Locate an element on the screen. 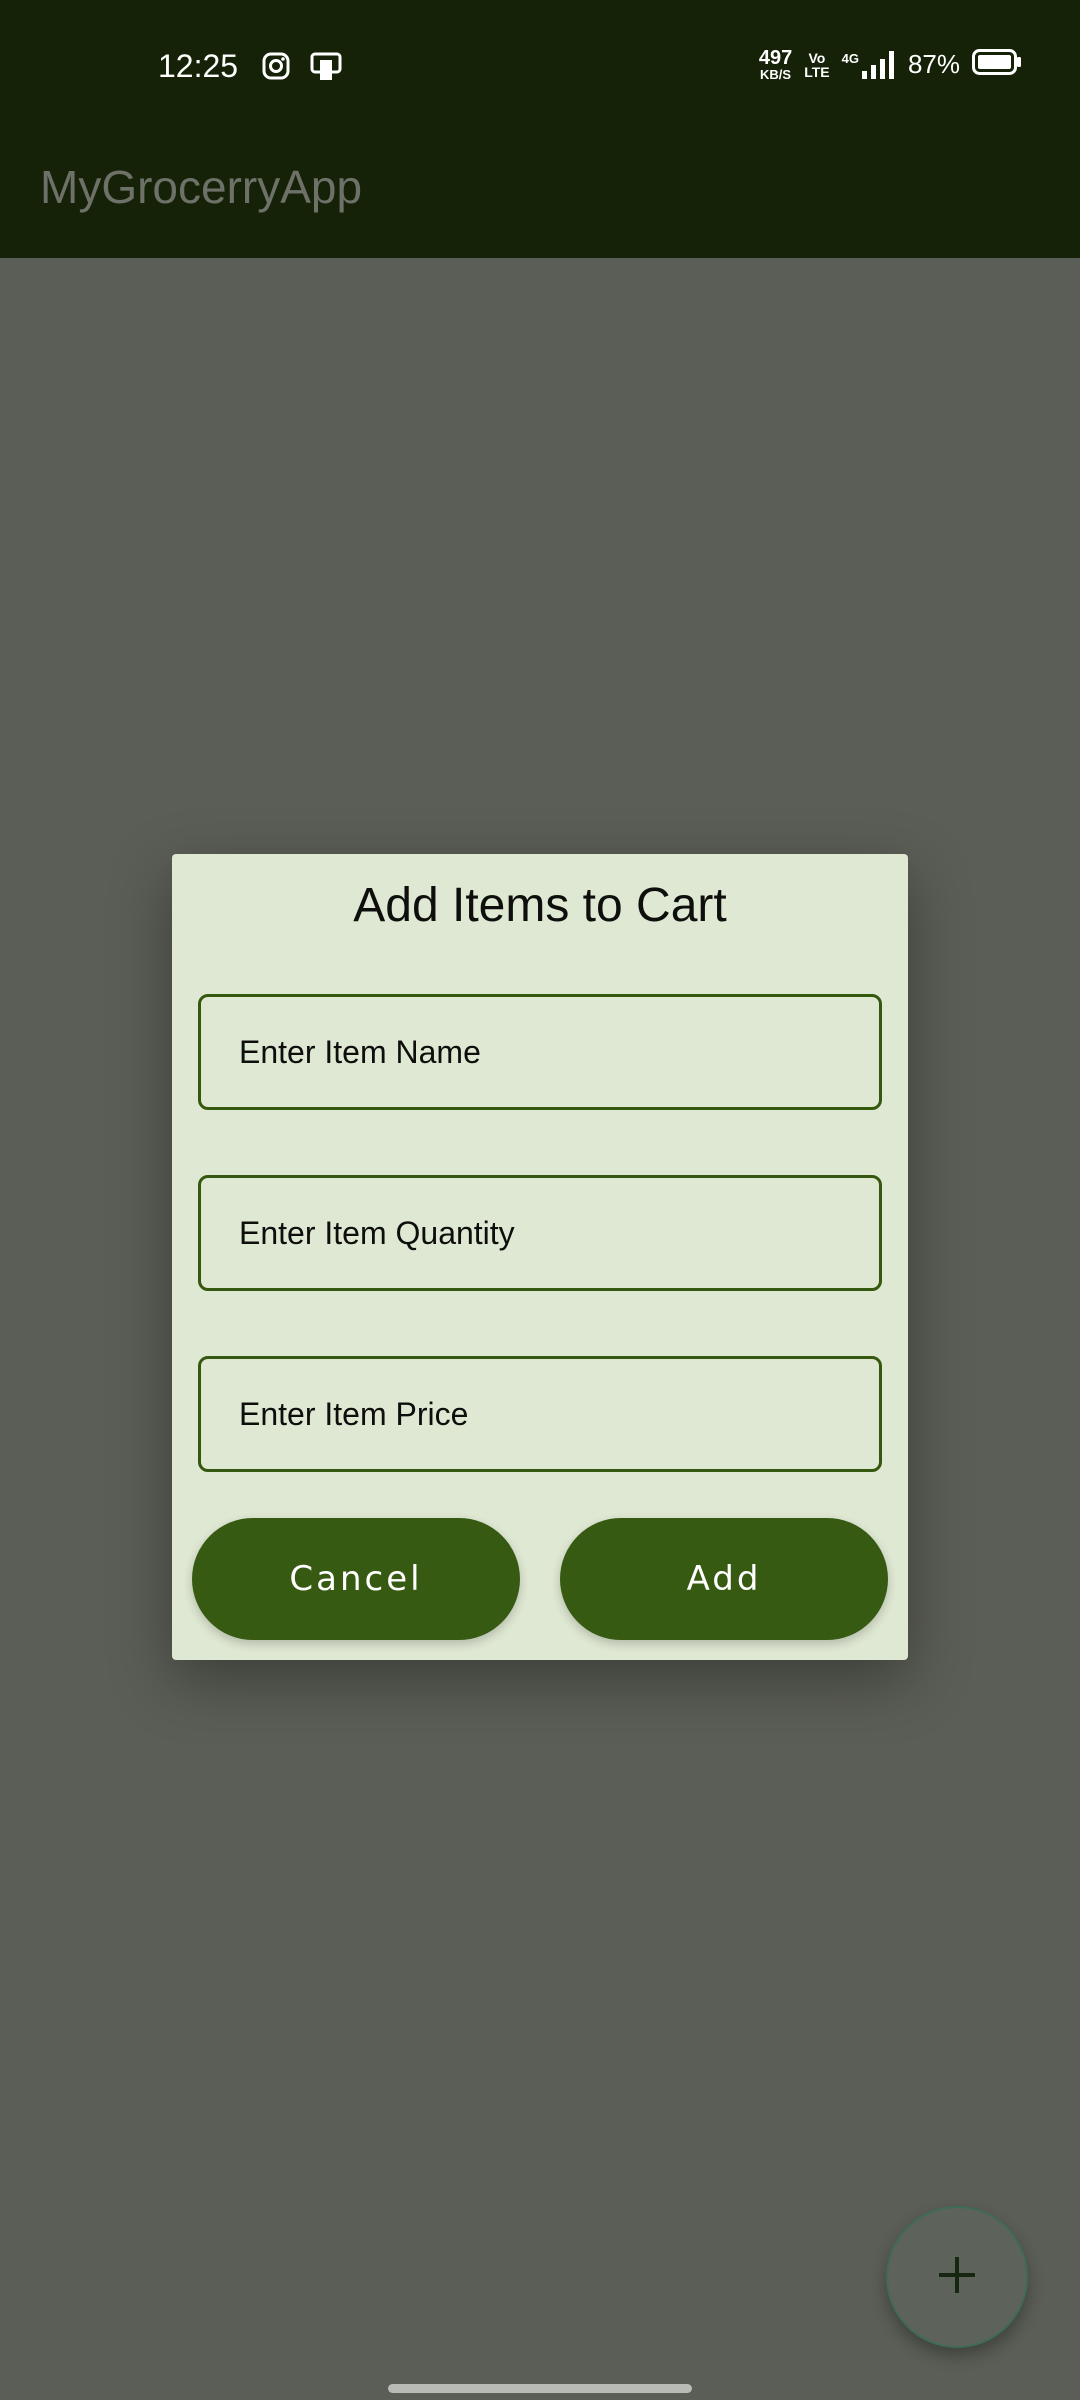 This screenshot has width=1080, height=2400. instagram-icon is located at coordinates (276, 69).